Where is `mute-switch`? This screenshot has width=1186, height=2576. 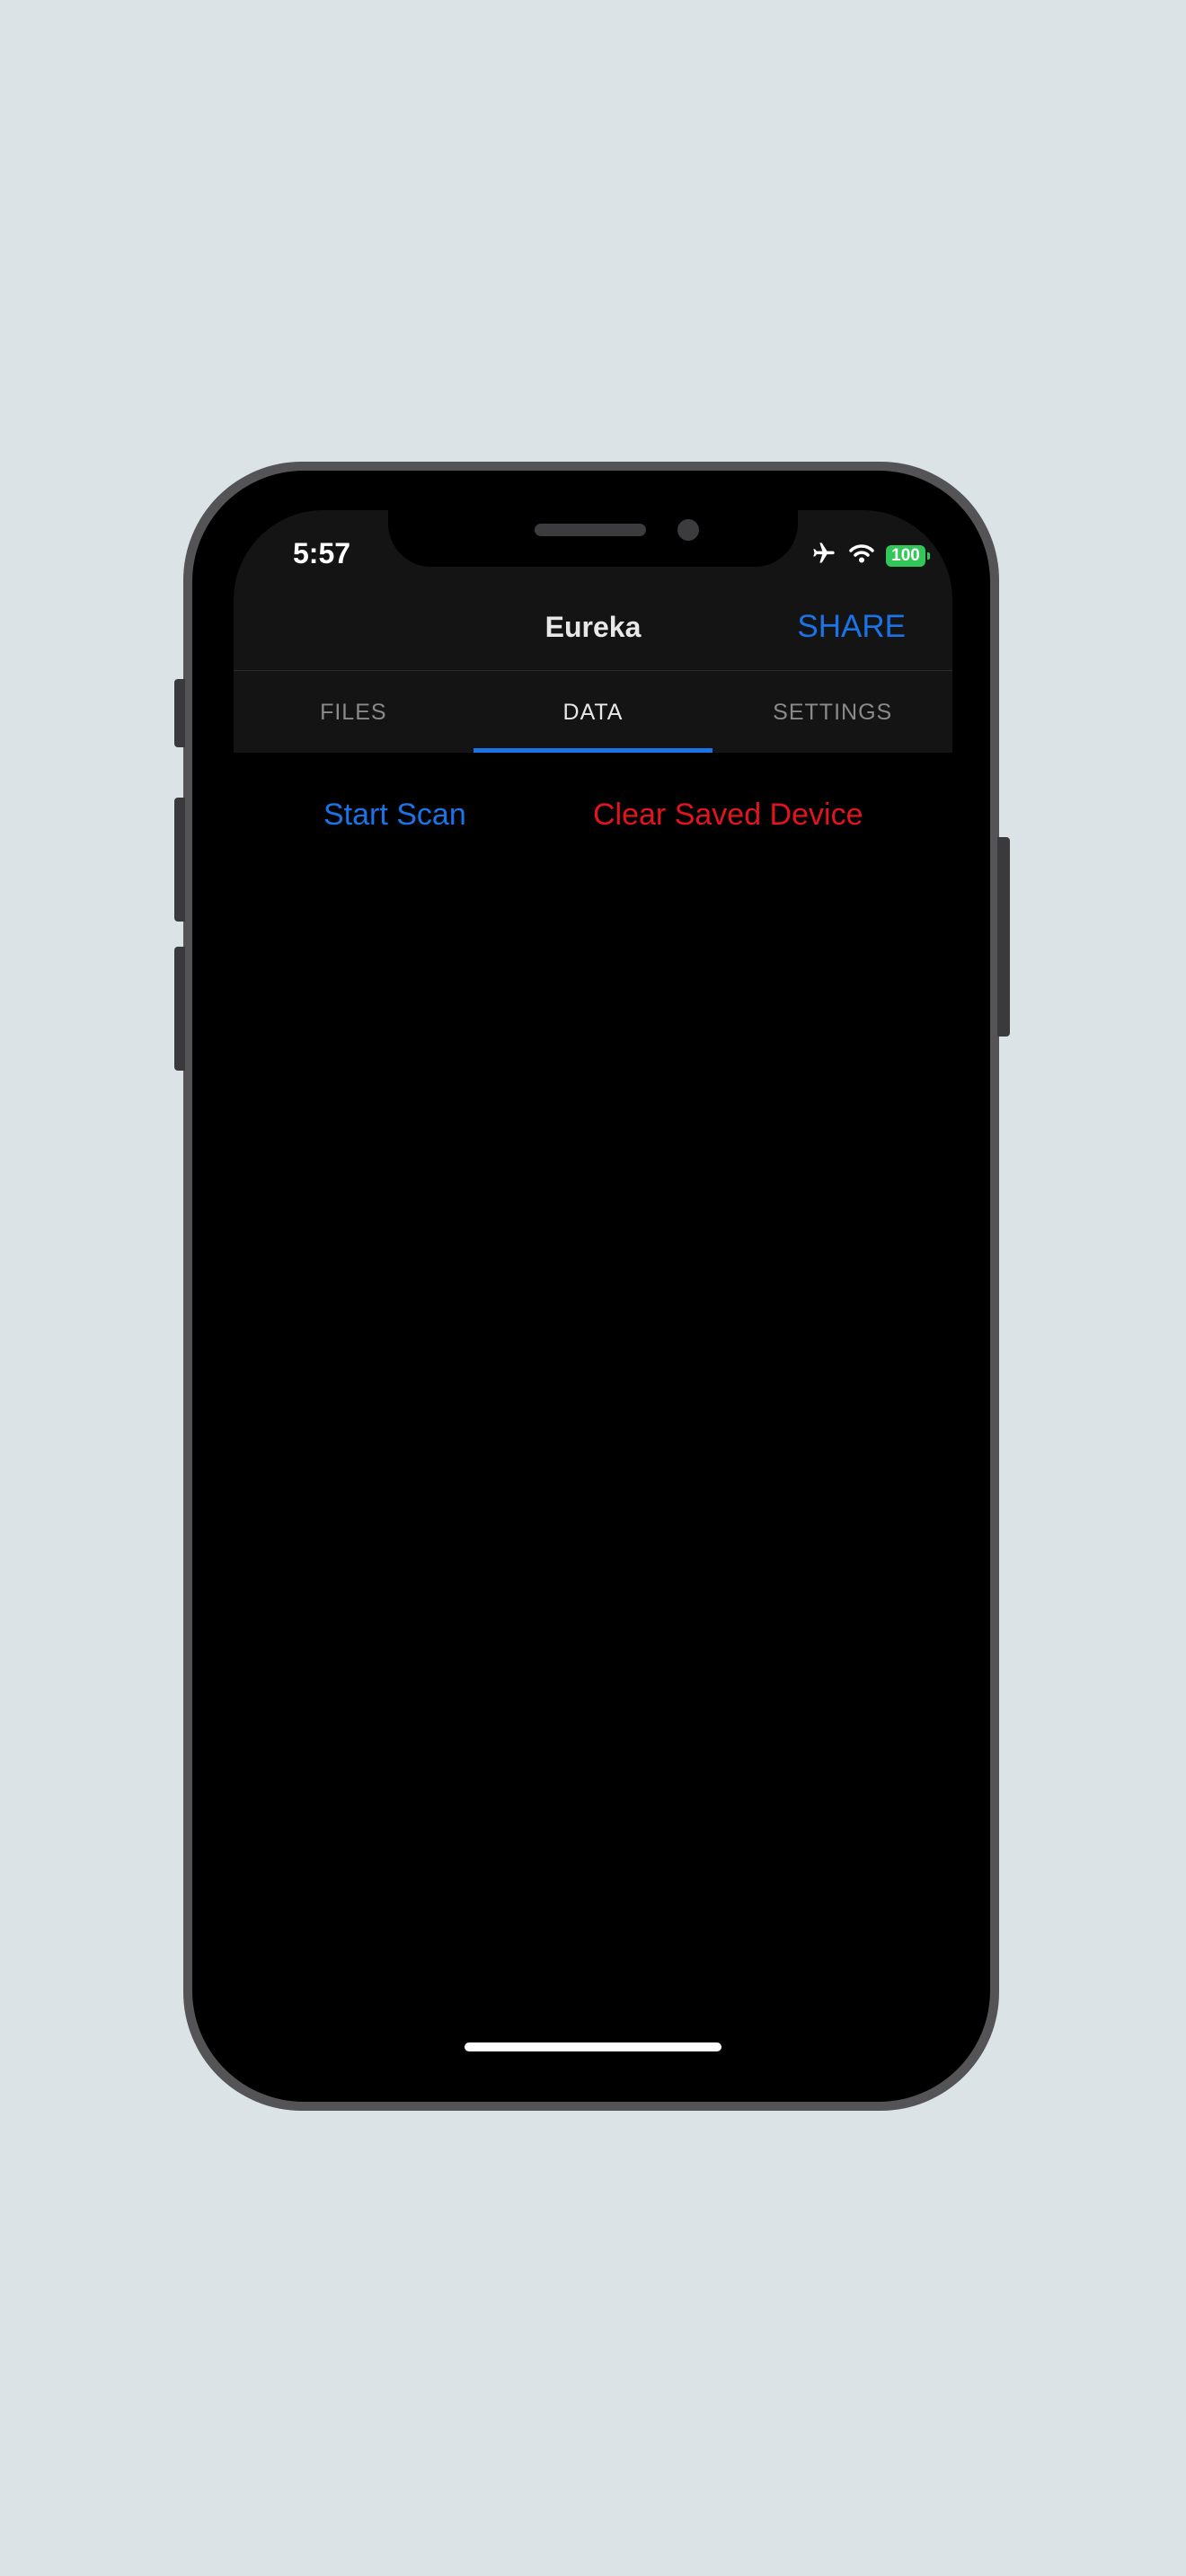 mute-switch is located at coordinates (179, 713).